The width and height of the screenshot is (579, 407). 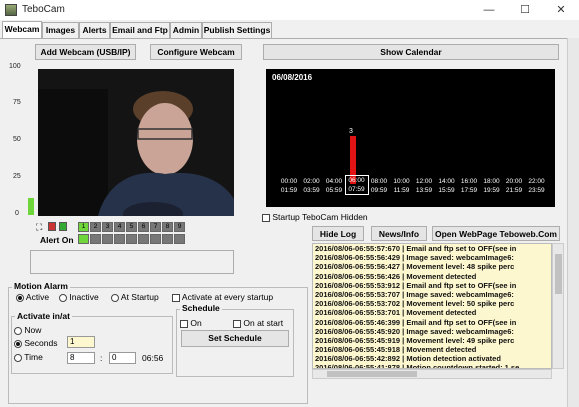 I want to click on camera-2-button: 2, so click(x=95, y=227).